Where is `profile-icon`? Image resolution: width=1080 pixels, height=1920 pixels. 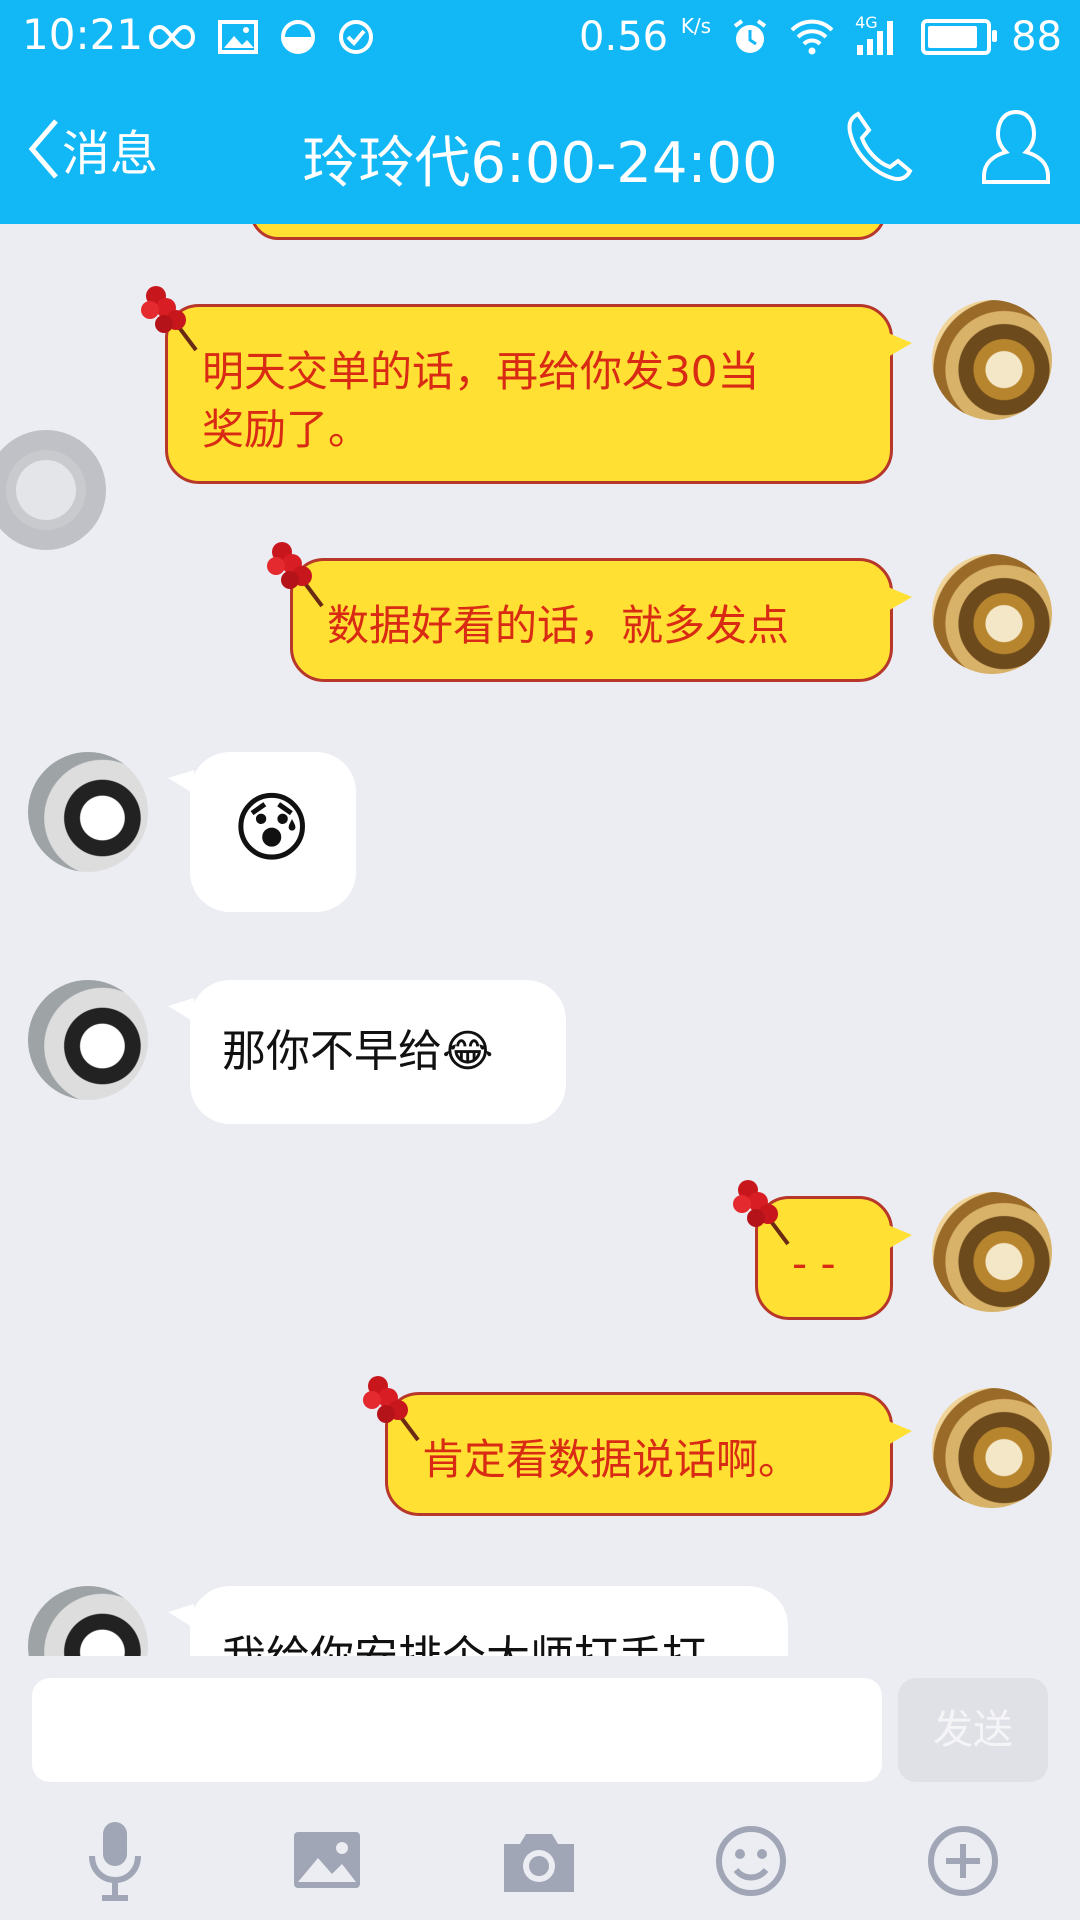 profile-icon is located at coordinates (1016, 148).